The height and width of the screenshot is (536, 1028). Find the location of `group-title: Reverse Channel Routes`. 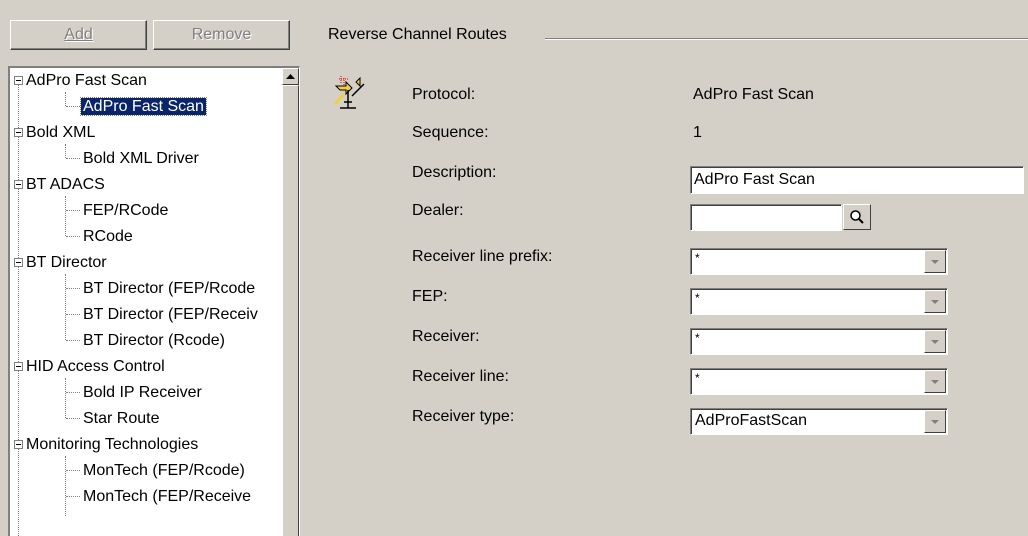

group-title: Reverse Channel Routes is located at coordinates (420, 35).